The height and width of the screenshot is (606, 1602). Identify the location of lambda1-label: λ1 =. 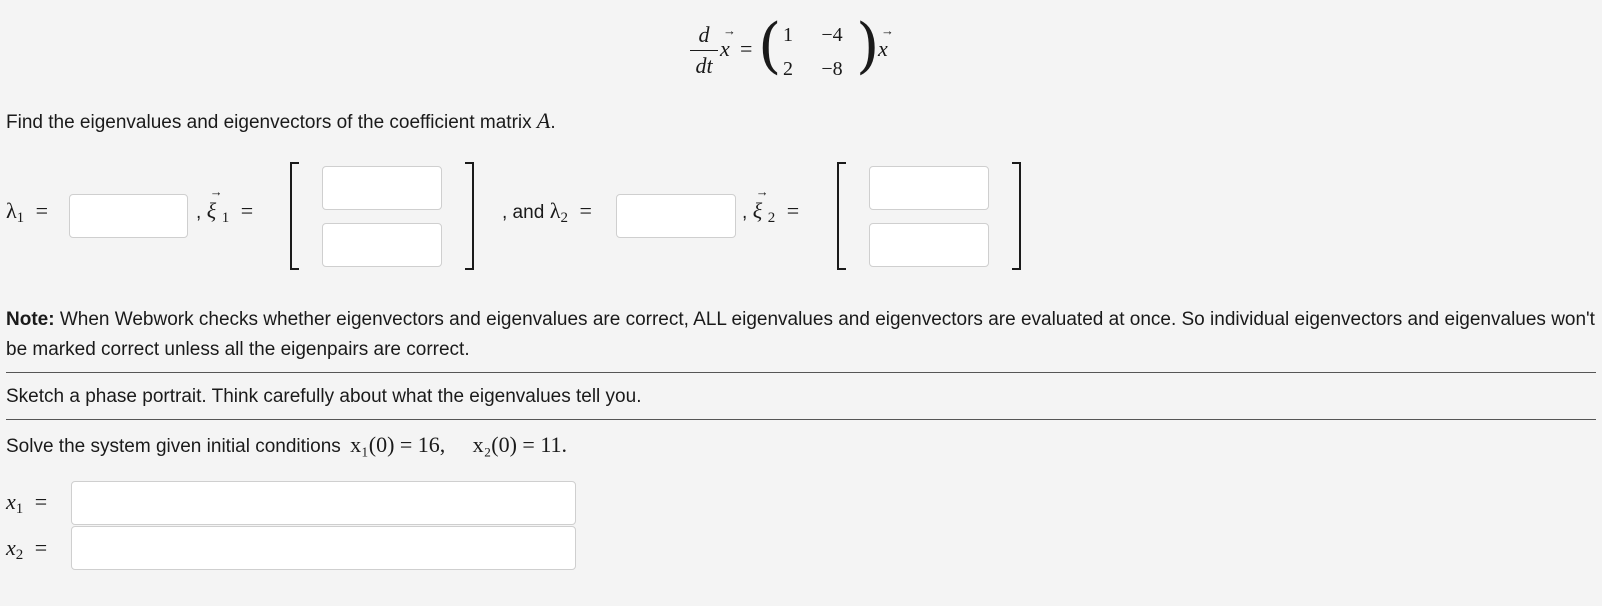
(27, 212).